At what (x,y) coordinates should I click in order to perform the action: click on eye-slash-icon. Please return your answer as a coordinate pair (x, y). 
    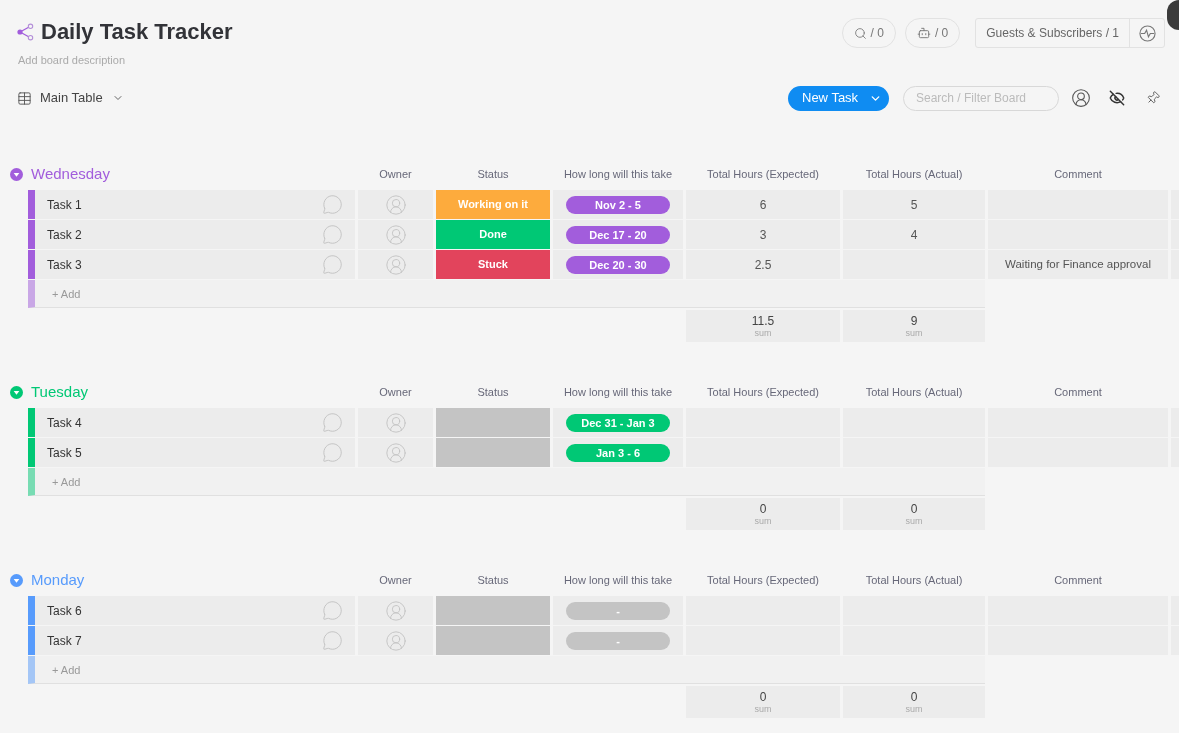
    Looking at the image, I should click on (1117, 98).